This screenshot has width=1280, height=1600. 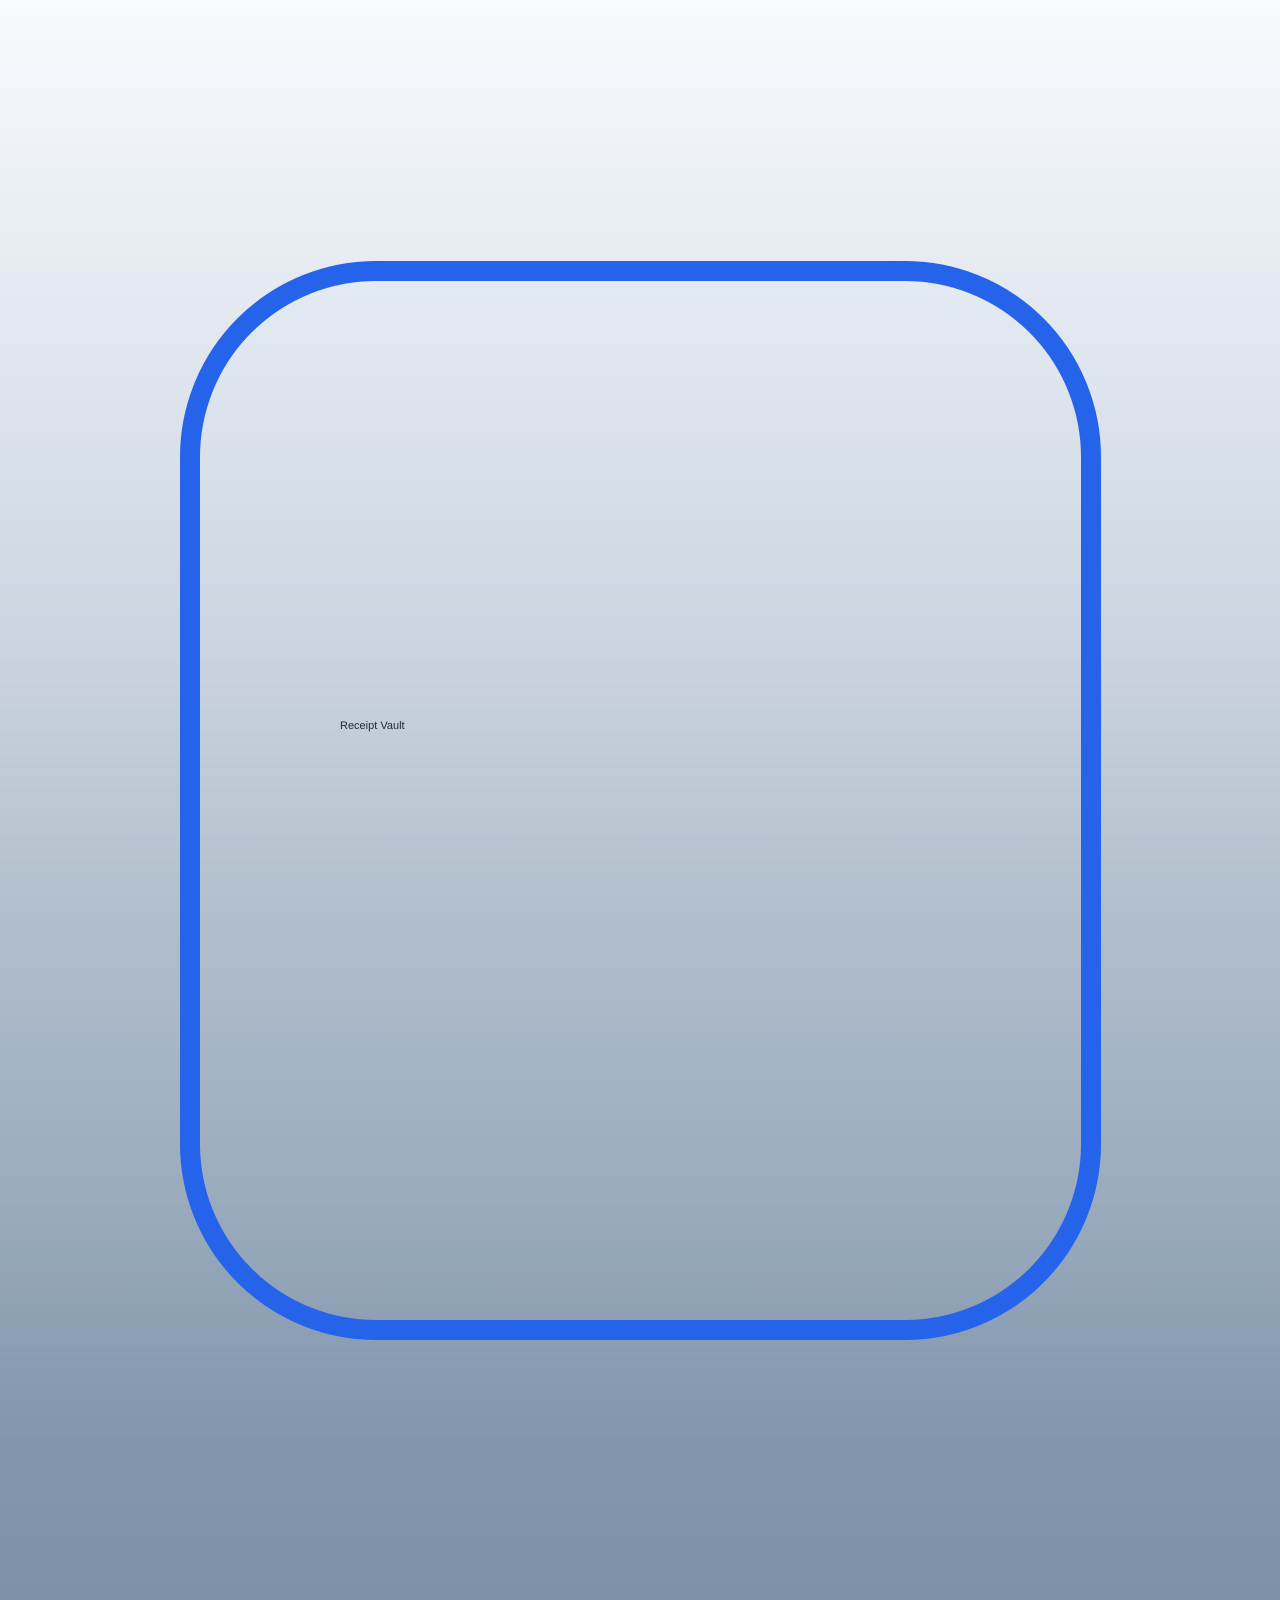 I want to click on app-title: Receipt Vault, so click(x=372, y=726).